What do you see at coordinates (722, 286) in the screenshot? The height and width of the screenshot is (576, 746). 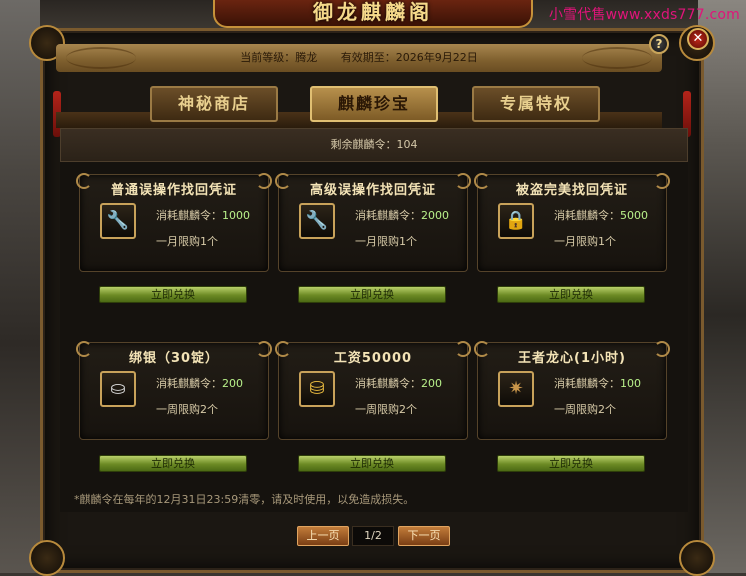 I see `background-right-scenery` at bounding box center [722, 286].